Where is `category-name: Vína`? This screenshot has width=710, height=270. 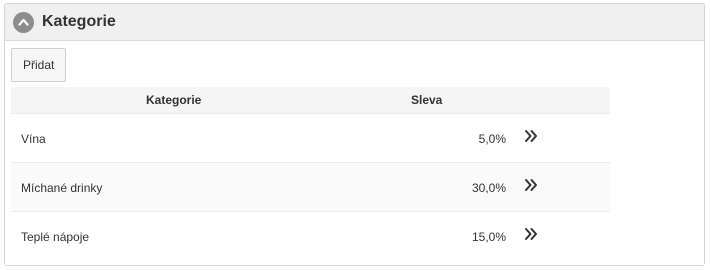
category-name: Vína is located at coordinates (33, 139).